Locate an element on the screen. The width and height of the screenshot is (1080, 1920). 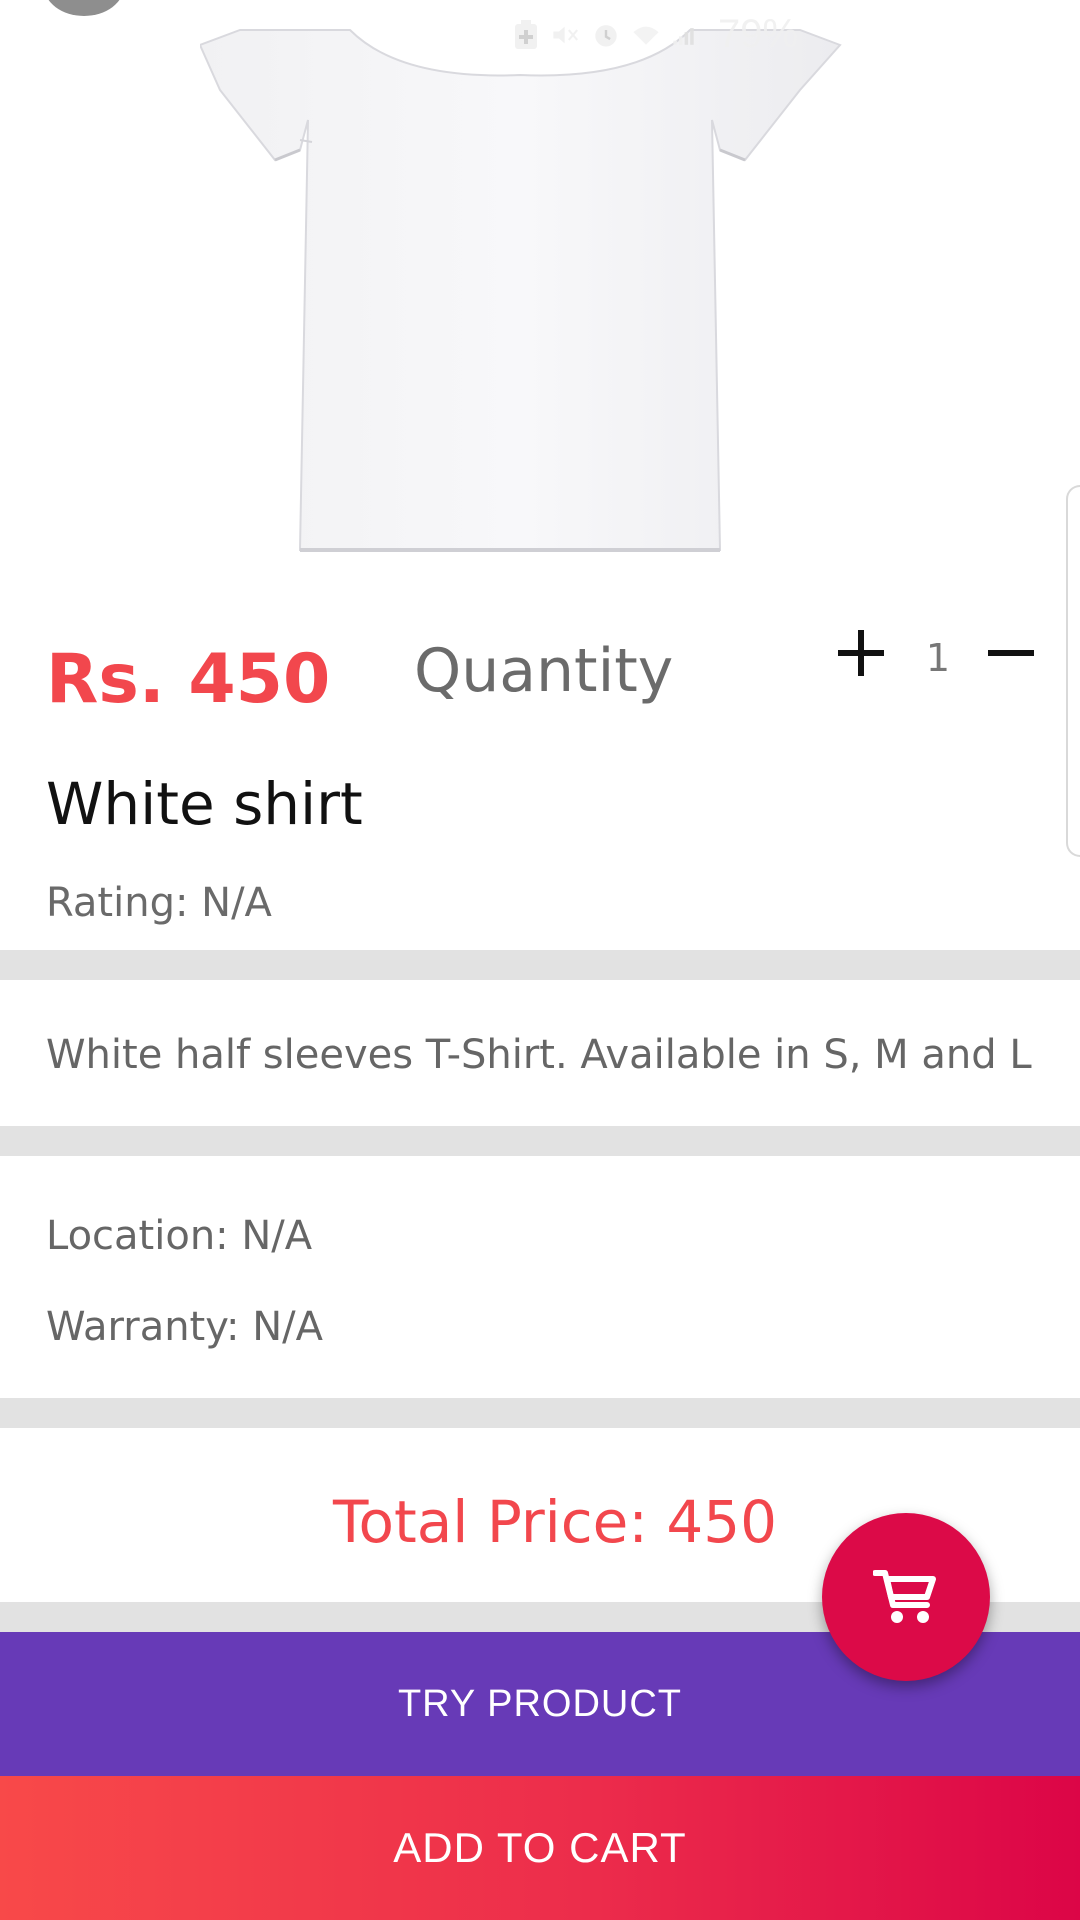
quantity-label: Quantity is located at coordinates (544, 671).